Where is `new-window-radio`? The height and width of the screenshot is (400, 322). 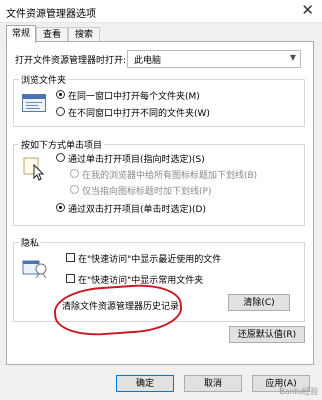
new-window-radio is located at coordinates (60, 111).